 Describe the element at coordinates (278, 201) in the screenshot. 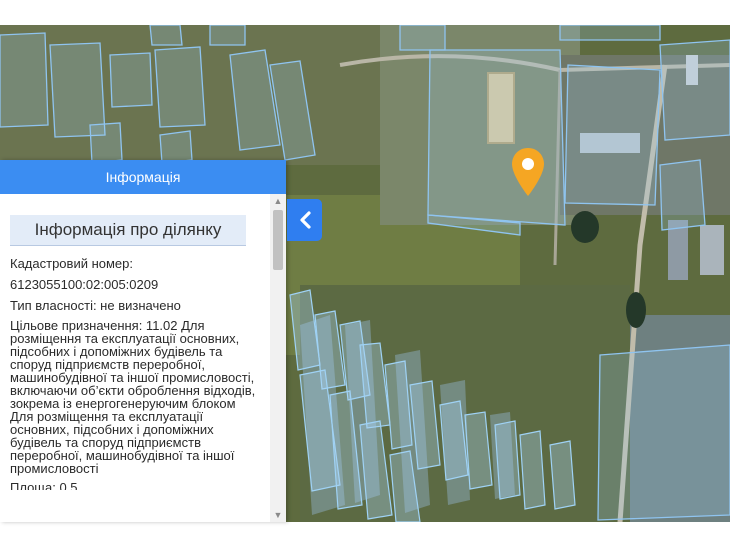

I see `triangle-up-icon: ▲` at that location.